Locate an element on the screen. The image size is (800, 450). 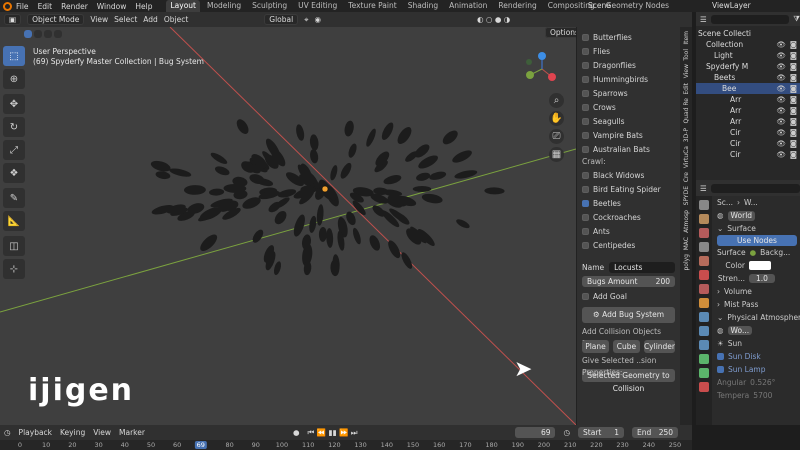
fly-checkbox-1: Flies is located at coordinates (628, 51).